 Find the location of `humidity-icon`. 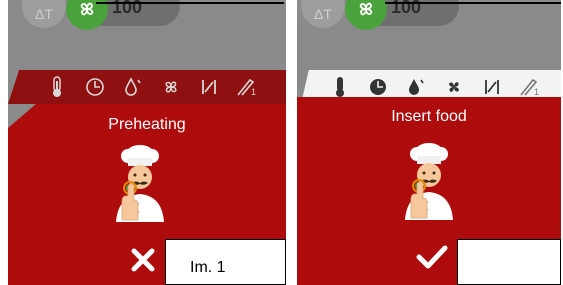

humidity-icon is located at coordinates (133, 87).